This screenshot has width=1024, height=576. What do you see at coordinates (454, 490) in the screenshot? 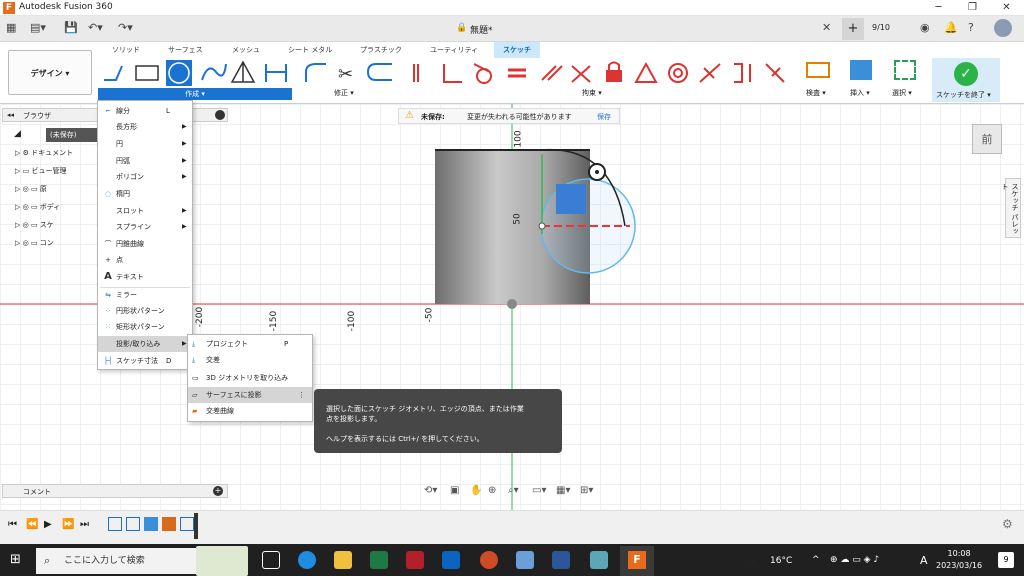
I see `look-at-icon: ▣` at bounding box center [454, 490].